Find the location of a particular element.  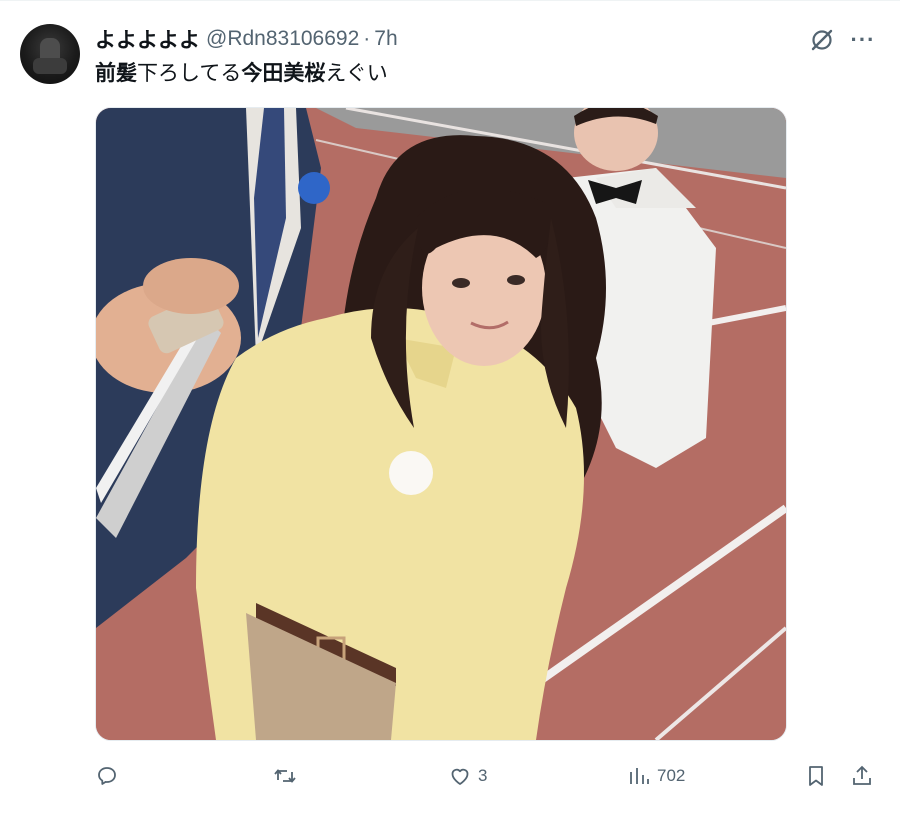

tweet-header: よよよよよ @Rdn83106692 · 7h is located at coordinates (246, 39).